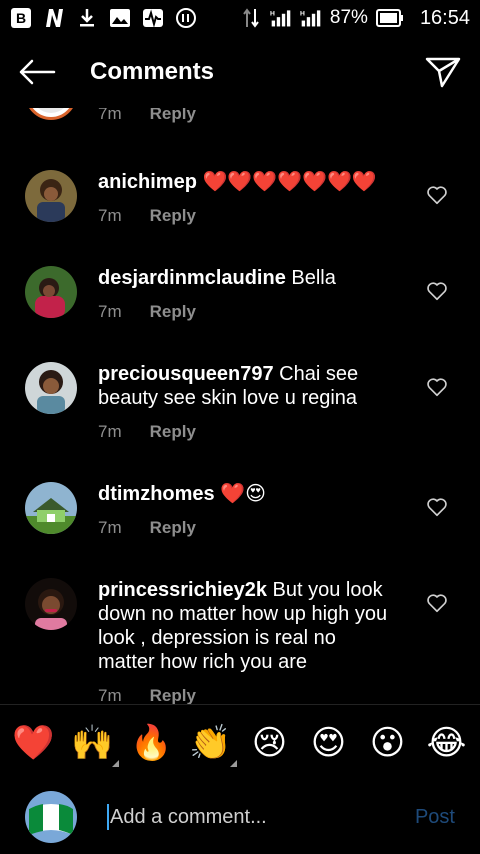  Describe the element at coordinates (281, 18) in the screenshot. I see `signal-h-icon: H` at that location.